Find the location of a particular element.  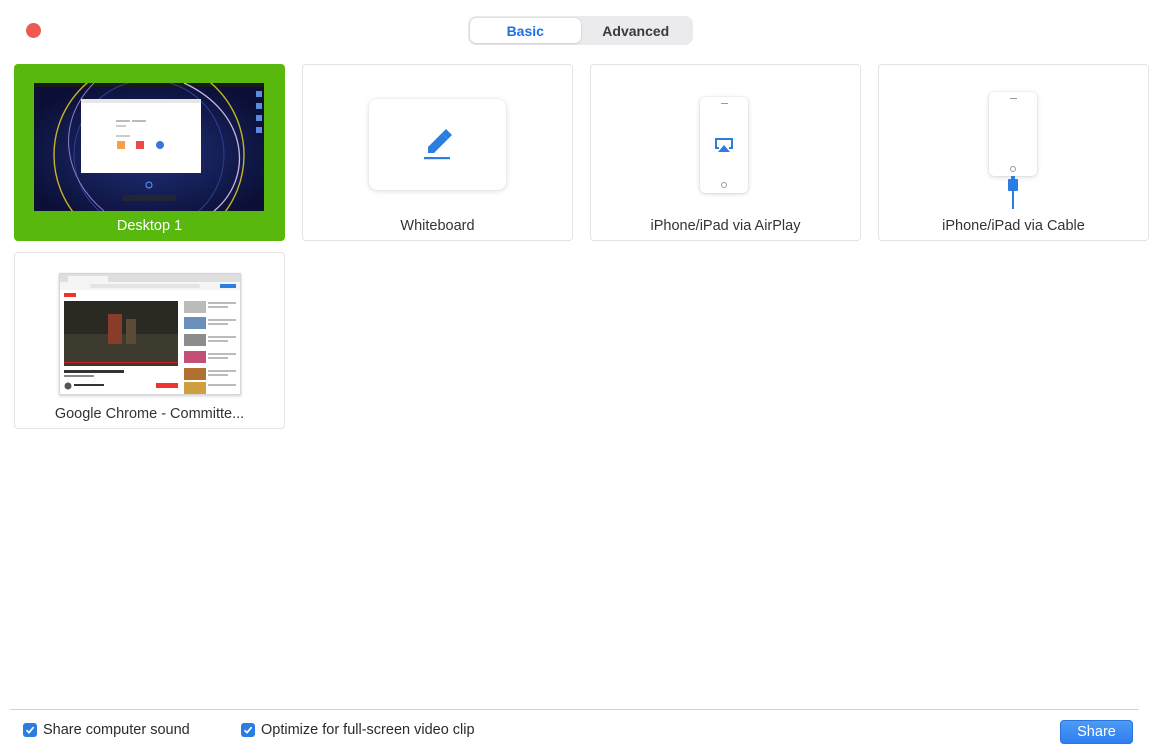

tile-cable: iPhone/iPad via Cable is located at coordinates (1013, 152).